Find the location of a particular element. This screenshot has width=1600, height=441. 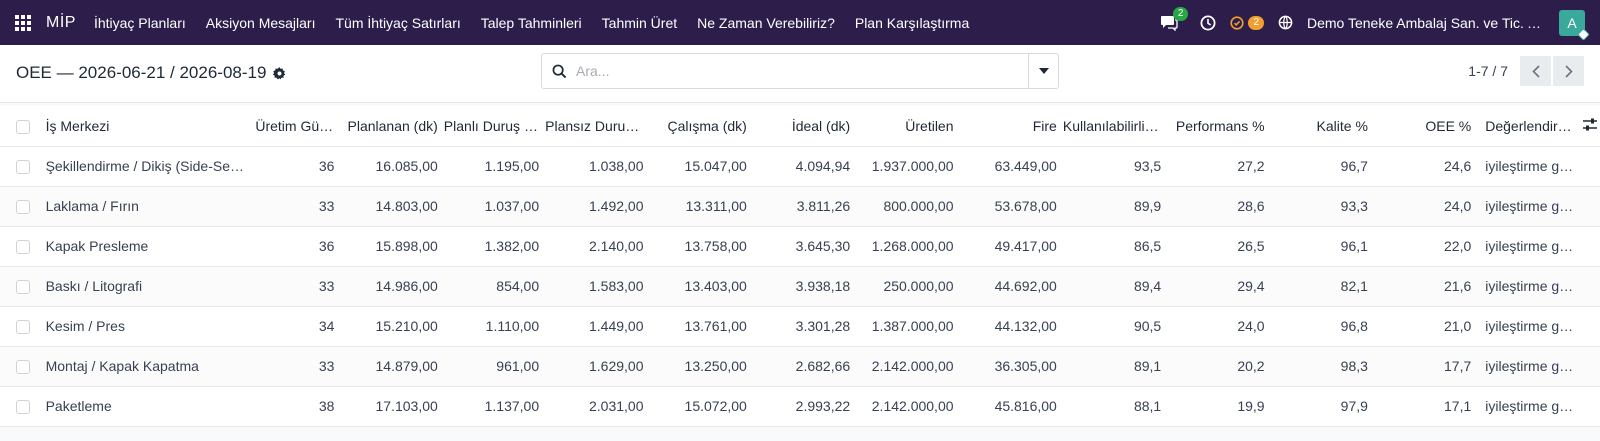

pager-previous-button is located at coordinates (1535, 71).